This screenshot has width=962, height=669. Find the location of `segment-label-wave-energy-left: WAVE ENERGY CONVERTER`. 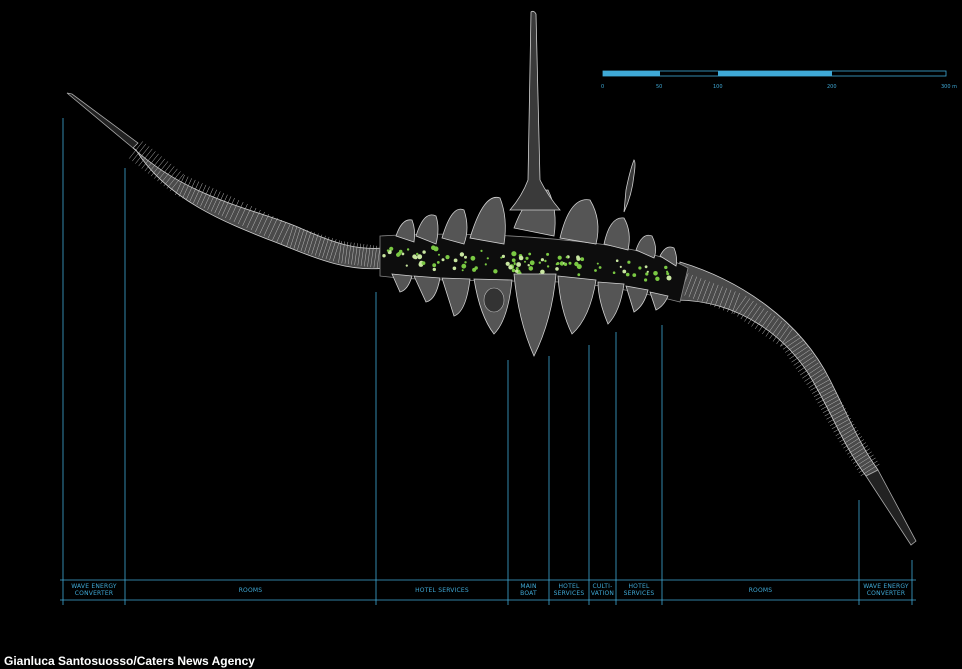

segment-label-wave-energy-left: WAVE ENERGY CONVERTER is located at coordinates (94, 590).